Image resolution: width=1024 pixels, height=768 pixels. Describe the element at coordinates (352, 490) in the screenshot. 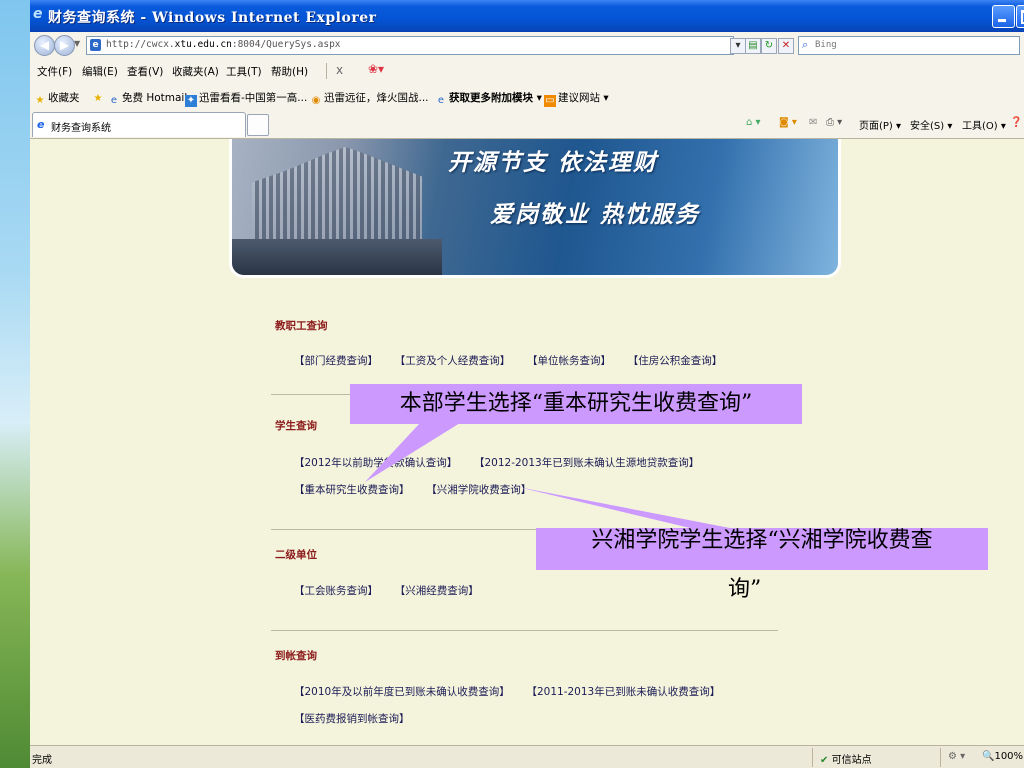

I see `link-main-campus-fees: 【重本研究生收费查询】` at that location.